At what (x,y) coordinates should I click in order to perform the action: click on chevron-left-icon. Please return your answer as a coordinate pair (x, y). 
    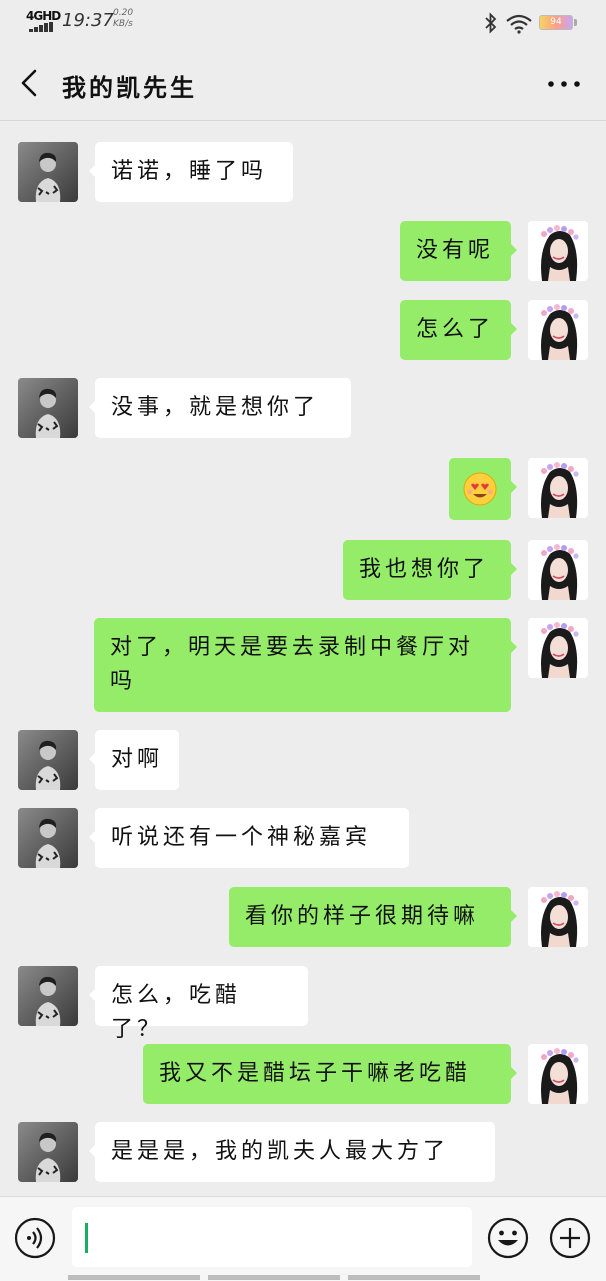
    Looking at the image, I should click on (30, 83).